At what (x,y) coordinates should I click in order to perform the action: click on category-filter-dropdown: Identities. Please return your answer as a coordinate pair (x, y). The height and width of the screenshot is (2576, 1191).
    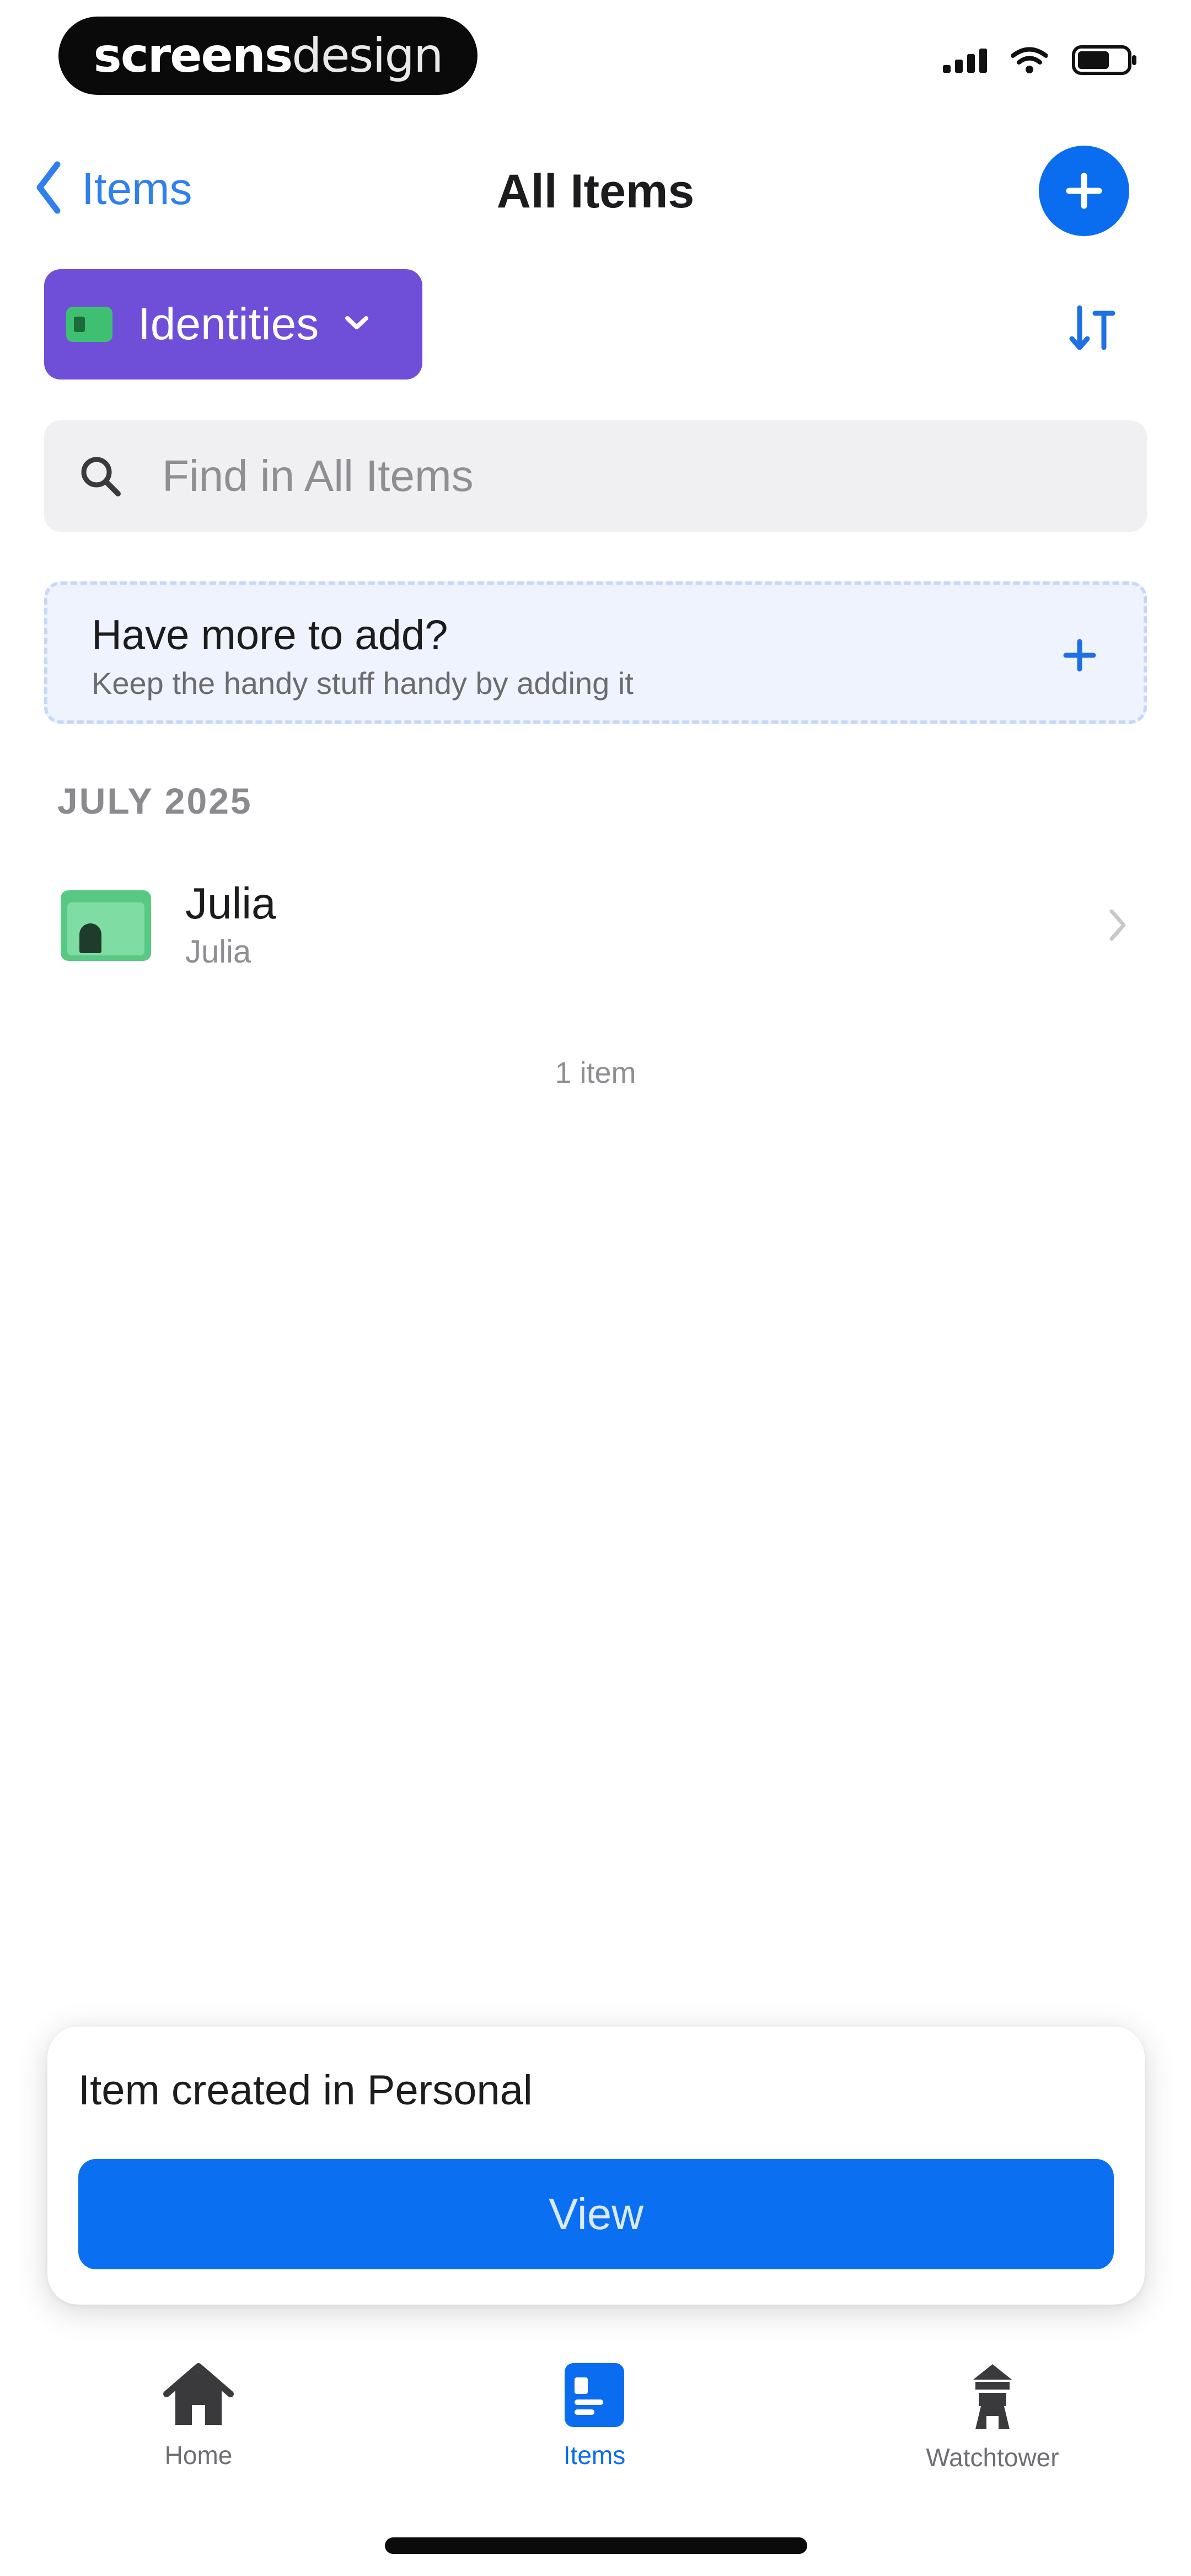
    Looking at the image, I should click on (233, 324).